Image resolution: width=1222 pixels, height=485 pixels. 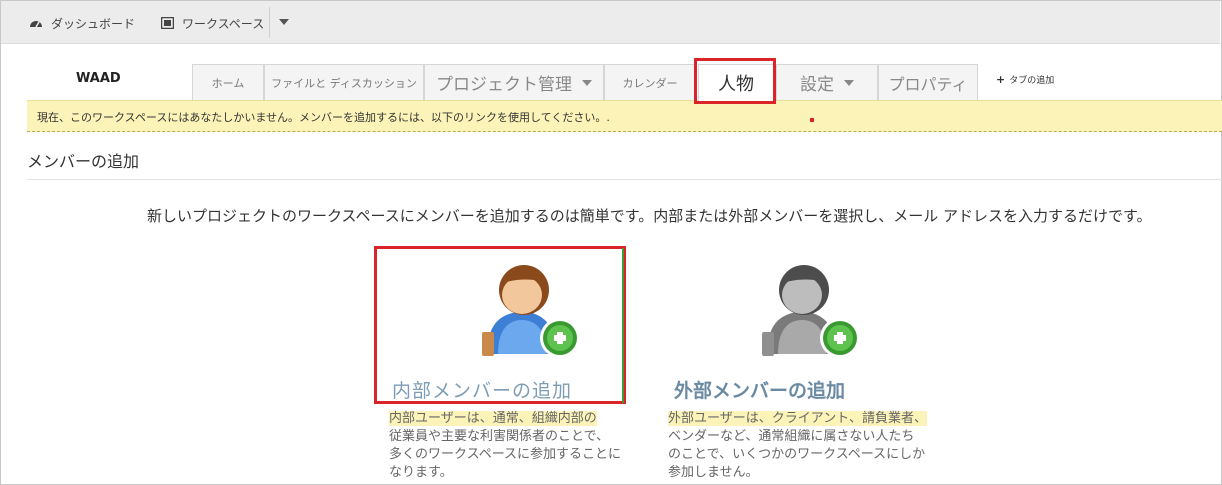 I want to click on tab-calendar: カレンダー, so click(x=650, y=82).